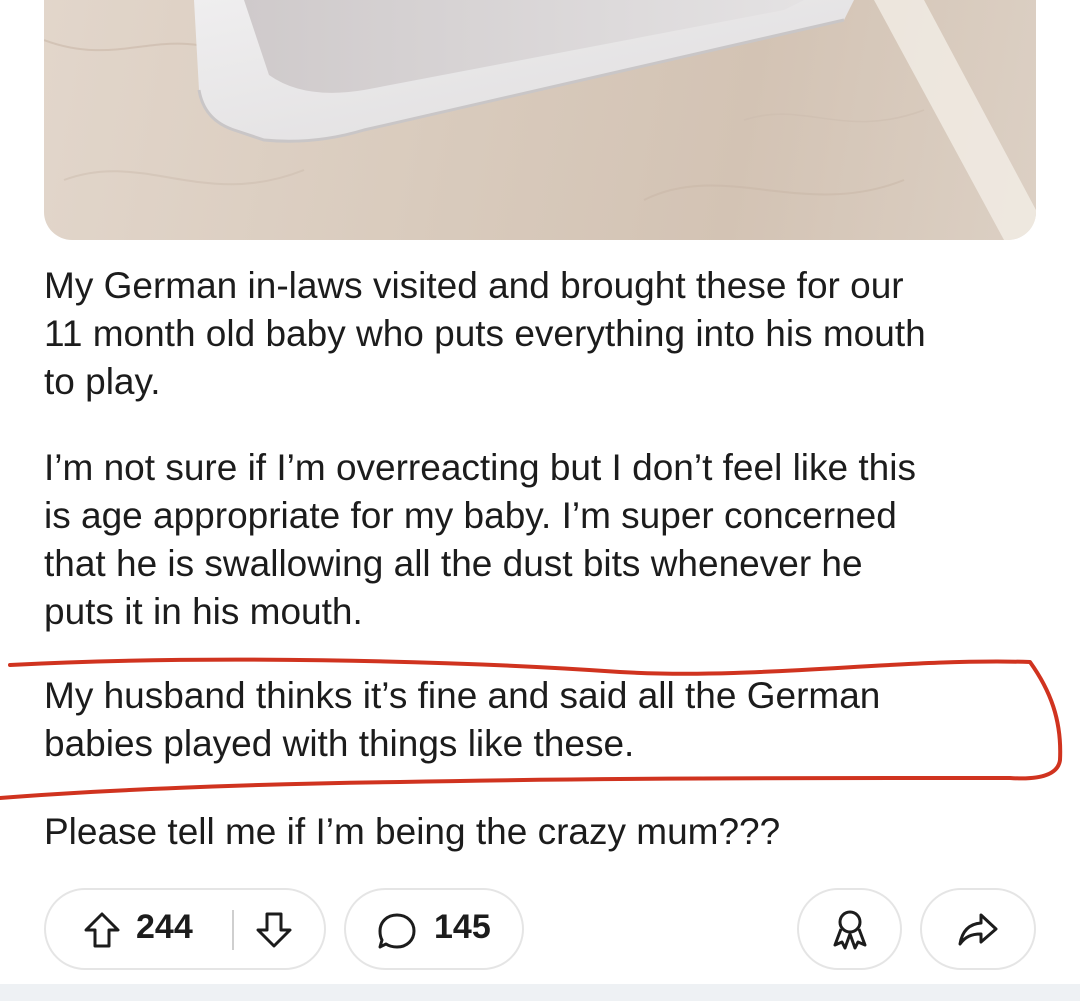 The image size is (1080, 1001). Describe the element at coordinates (102, 930) in the screenshot. I see `upvote-arrow-icon` at that location.